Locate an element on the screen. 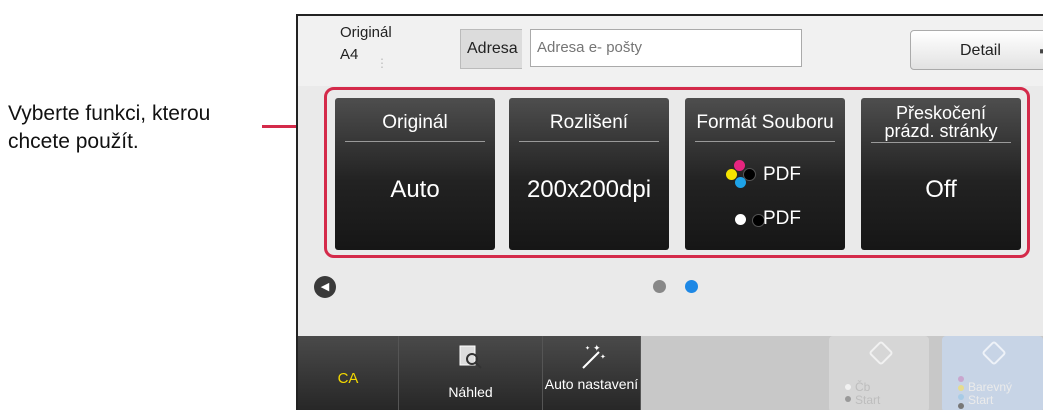  email-address-input is located at coordinates (666, 48).